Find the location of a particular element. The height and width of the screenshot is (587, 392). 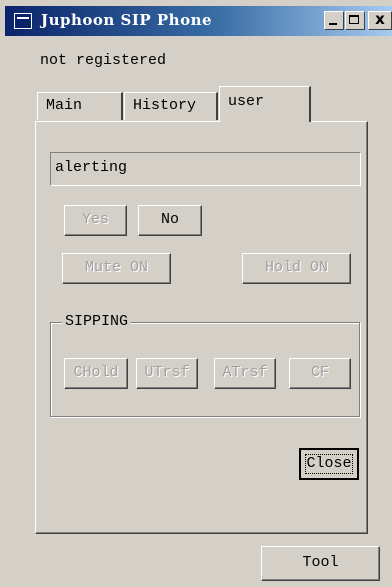

close-icon: x is located at coordinates (380, 19).